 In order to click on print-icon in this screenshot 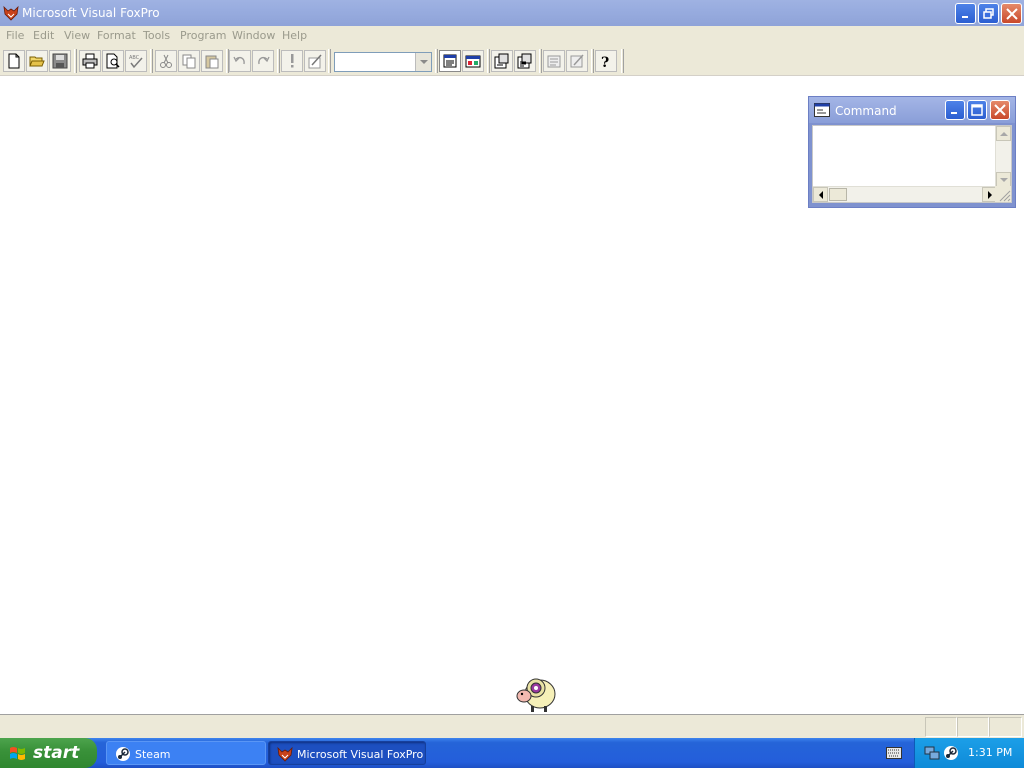, I will do `click(90, 61)`.